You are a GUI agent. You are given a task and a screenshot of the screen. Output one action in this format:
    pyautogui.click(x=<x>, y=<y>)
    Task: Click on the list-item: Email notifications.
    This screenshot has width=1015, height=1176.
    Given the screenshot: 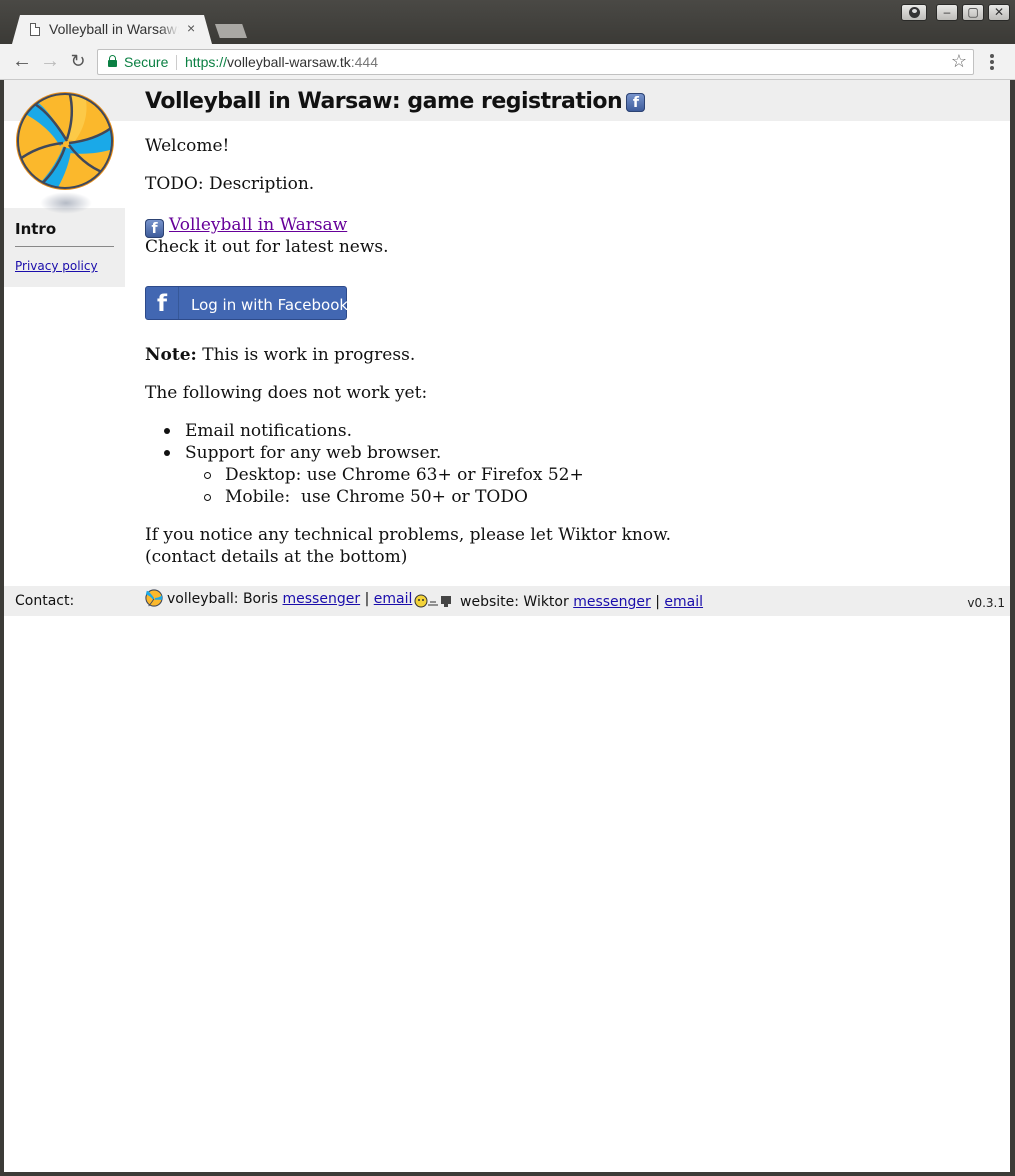 What is the action you would take?
    pyautogui.click(x=374, y=431)
    